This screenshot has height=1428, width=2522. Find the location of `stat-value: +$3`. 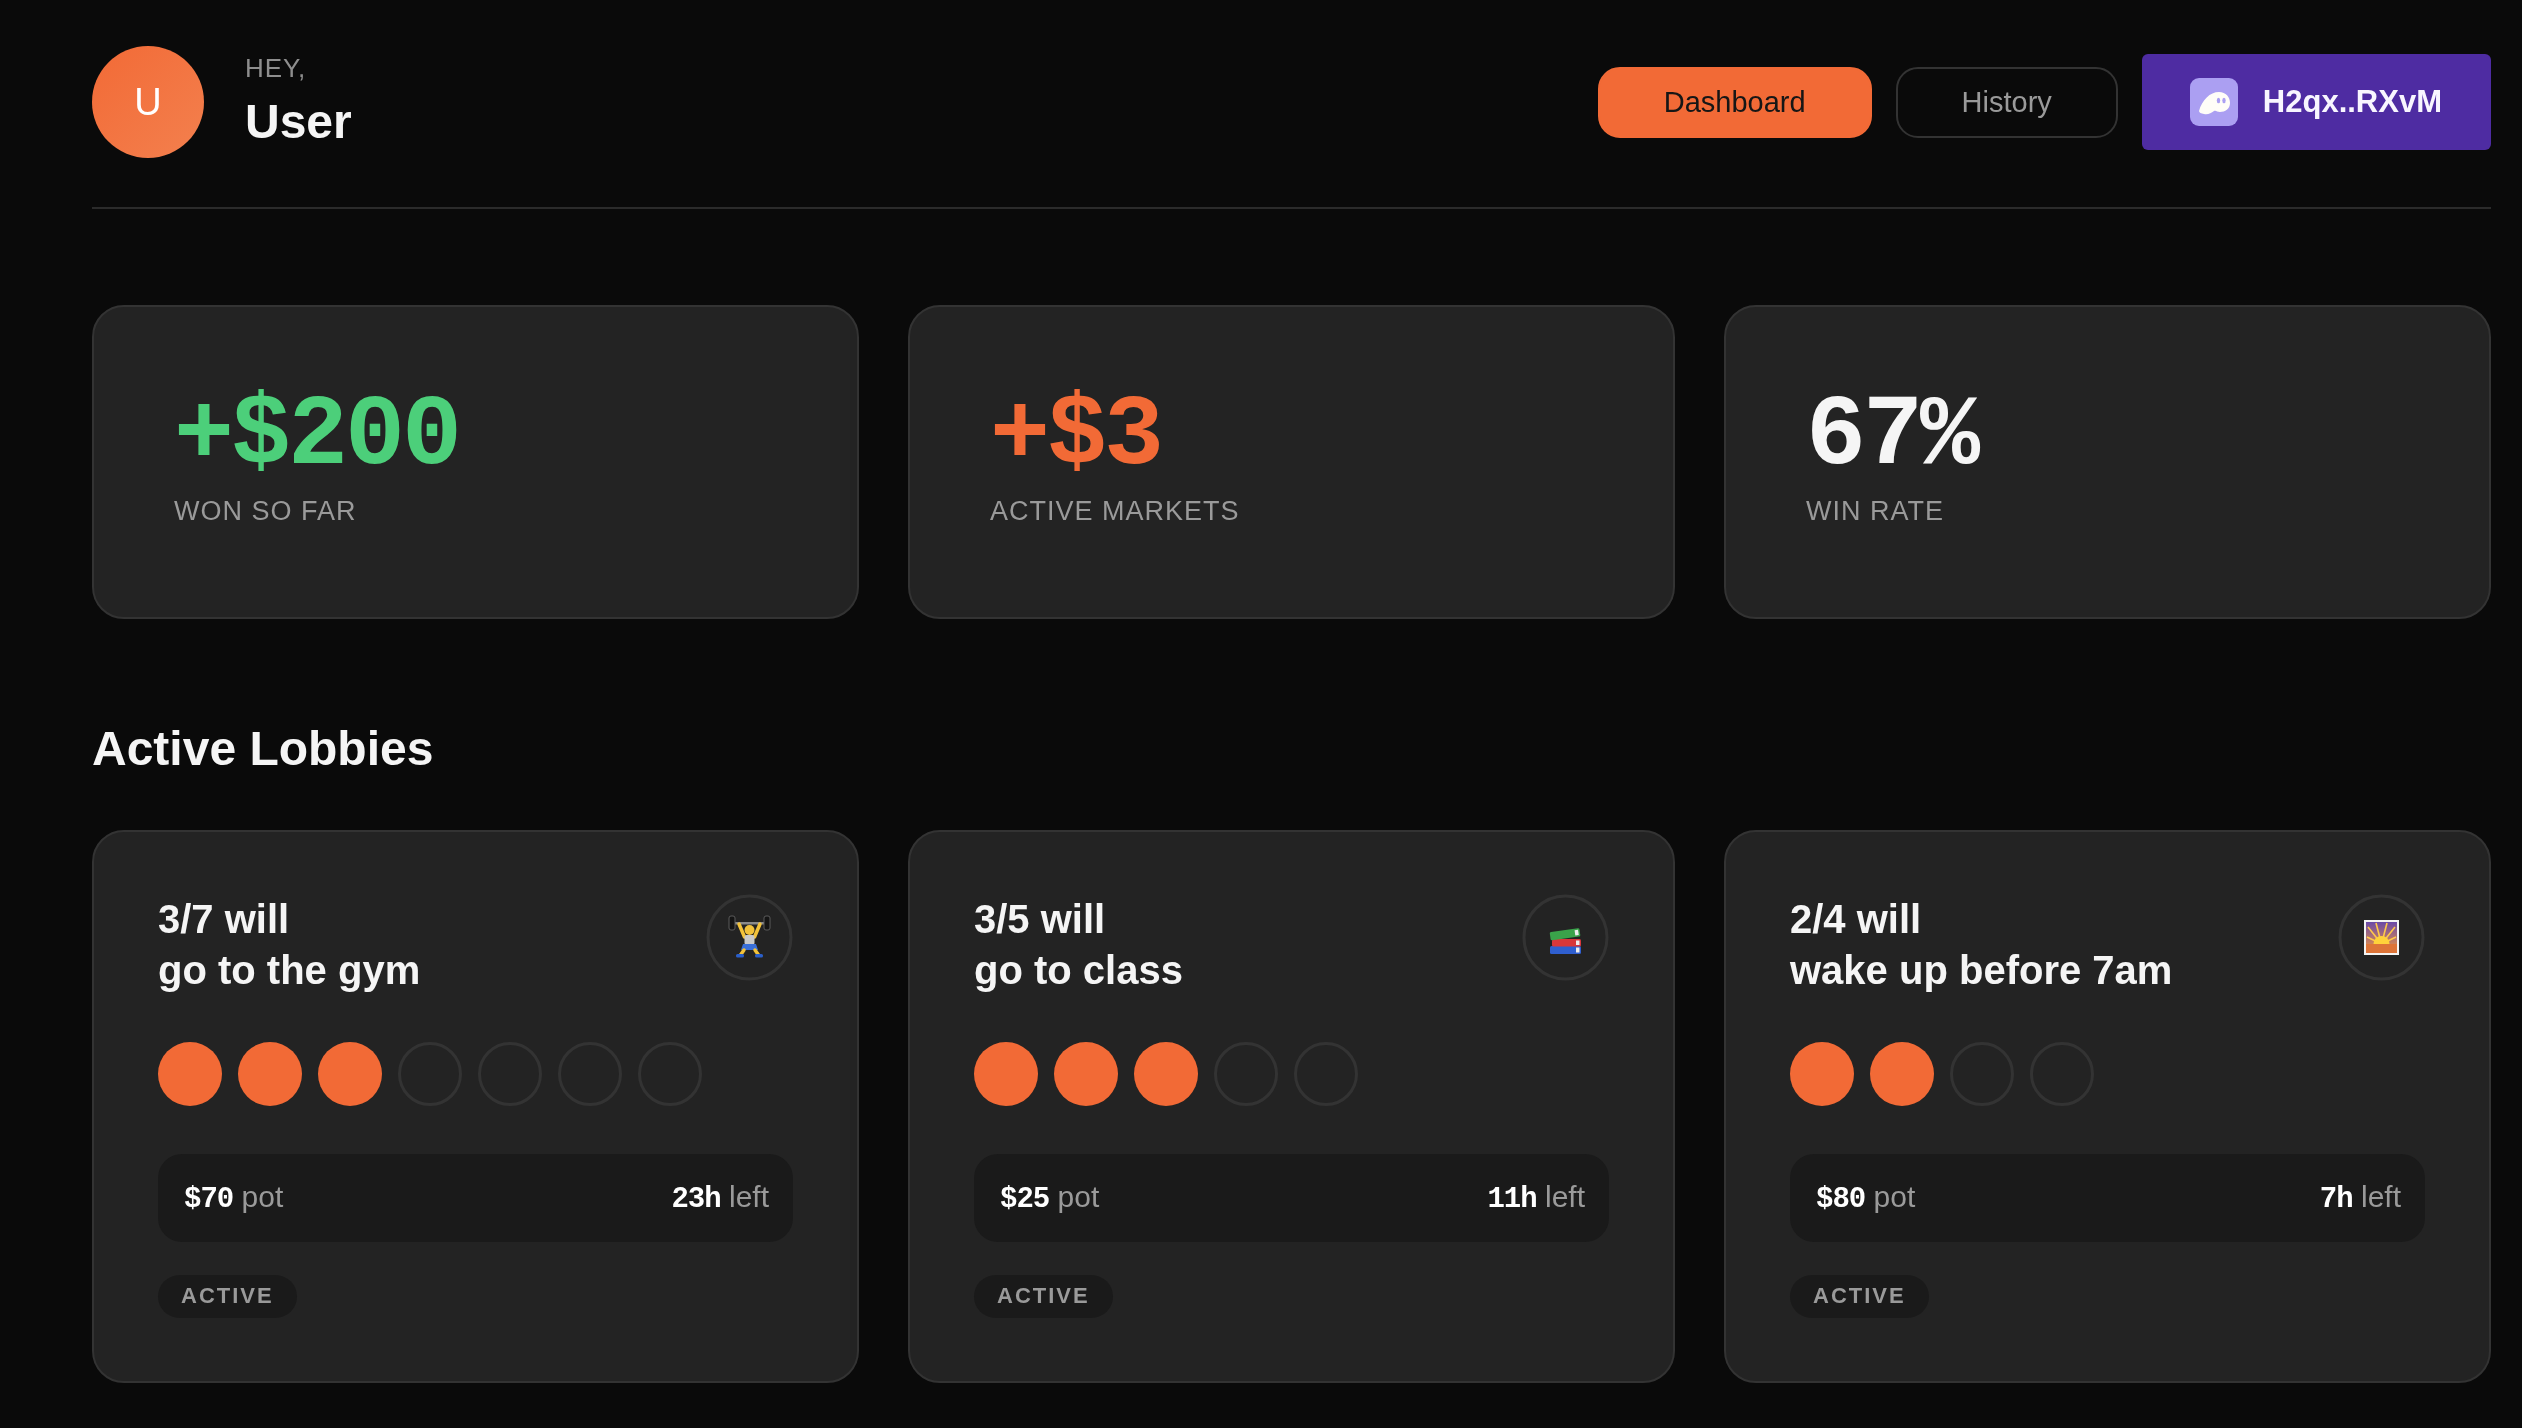

stat-value: +$3 is located at coordinates (1076, 437).